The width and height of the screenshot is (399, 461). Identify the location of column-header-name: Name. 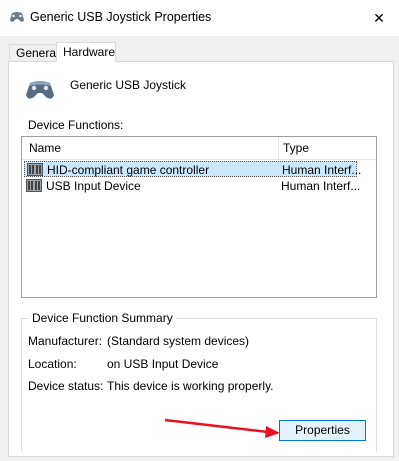
(45, 148).